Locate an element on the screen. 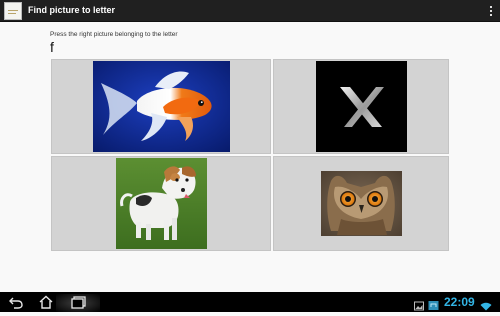 Image resolution: width=500 pixels, height=316 pixels. store-notification-icon is located at coordinates (433, 307).